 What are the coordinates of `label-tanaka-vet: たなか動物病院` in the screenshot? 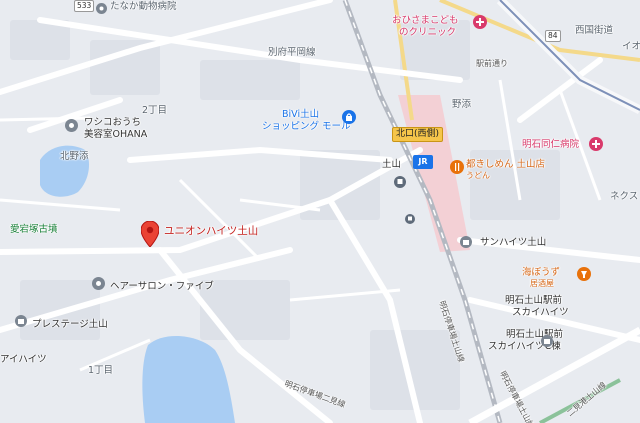 It's located at (143, 7).